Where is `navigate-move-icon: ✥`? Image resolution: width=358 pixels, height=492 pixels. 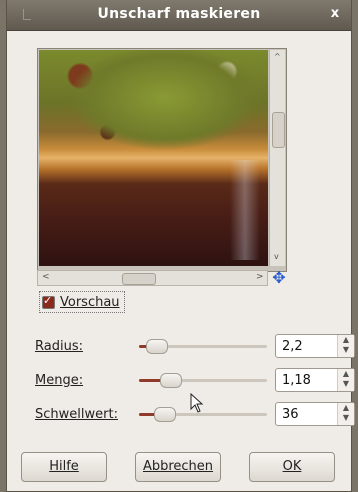
navigate-move-icon: ✥ is located at coordinates (279, 278).